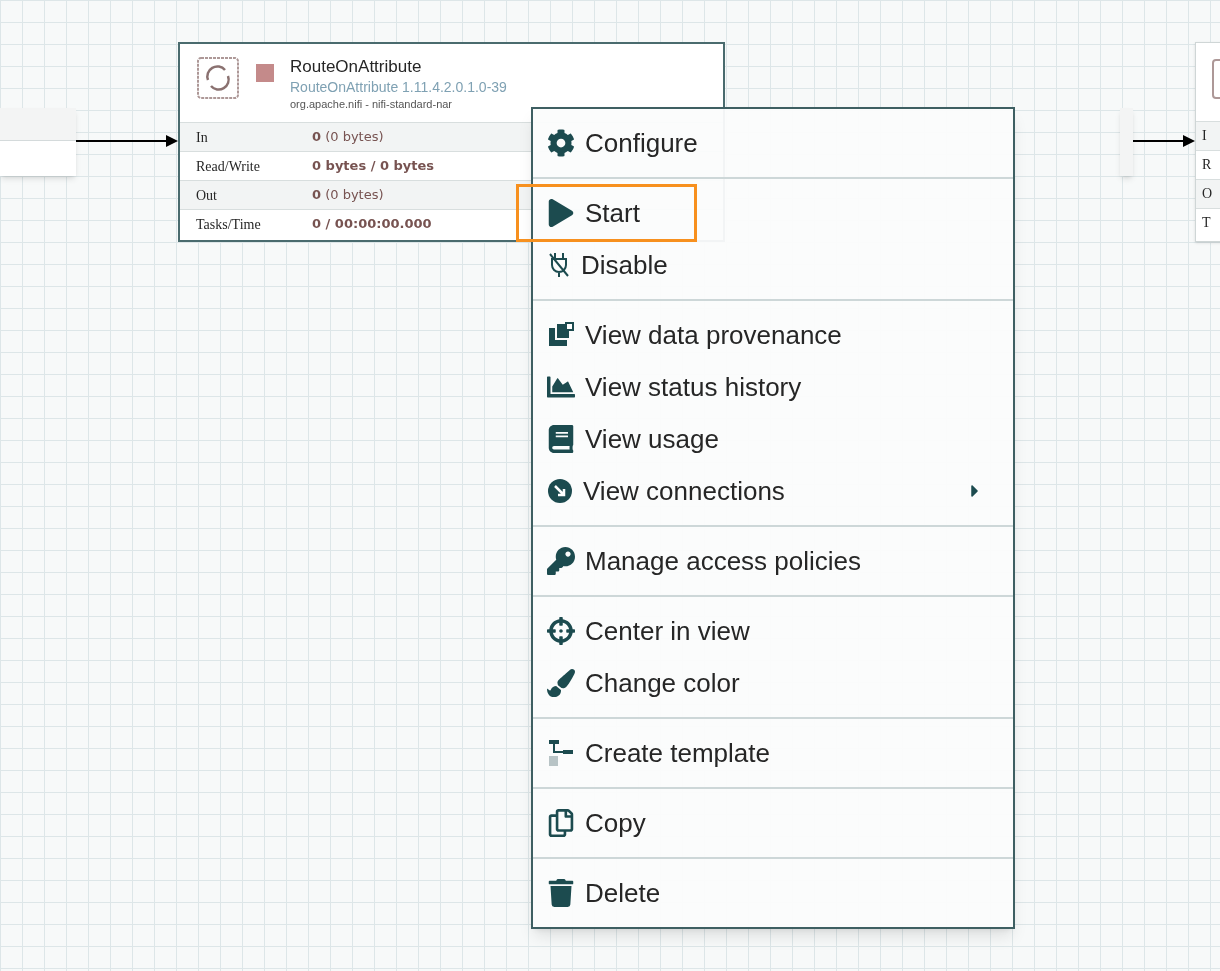 The width and height of the screenshot is (1220, 971). I want to click on menu-item: Manage access policies, so click(773, 561).